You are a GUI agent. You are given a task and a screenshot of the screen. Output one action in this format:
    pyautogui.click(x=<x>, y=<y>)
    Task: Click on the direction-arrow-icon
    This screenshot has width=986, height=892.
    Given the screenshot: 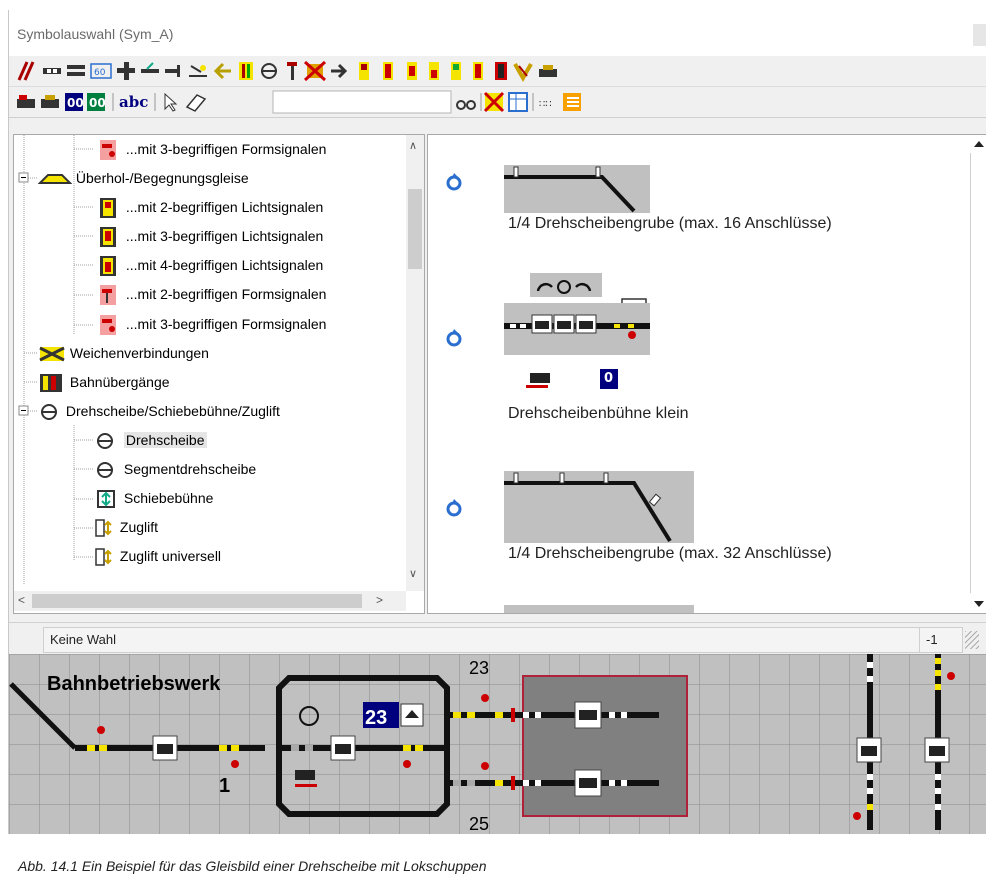 What is the action you would take?
    pyautogui.click(x=339, y=71)
    